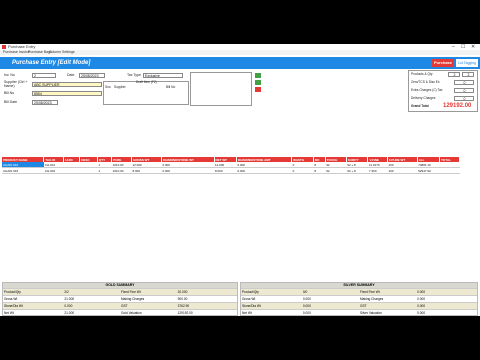 The image size is (480, 360). What do you see at coordinates (121, 170) in the screenshot?
I see `grid-cell: 1010.00` at bounding box center [121, 170].